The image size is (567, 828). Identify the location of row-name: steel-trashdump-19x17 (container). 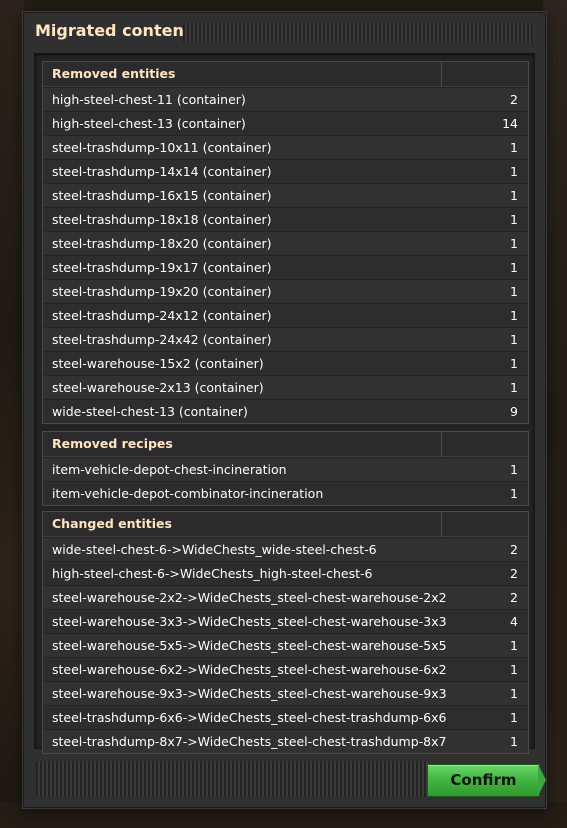
(162, 267).